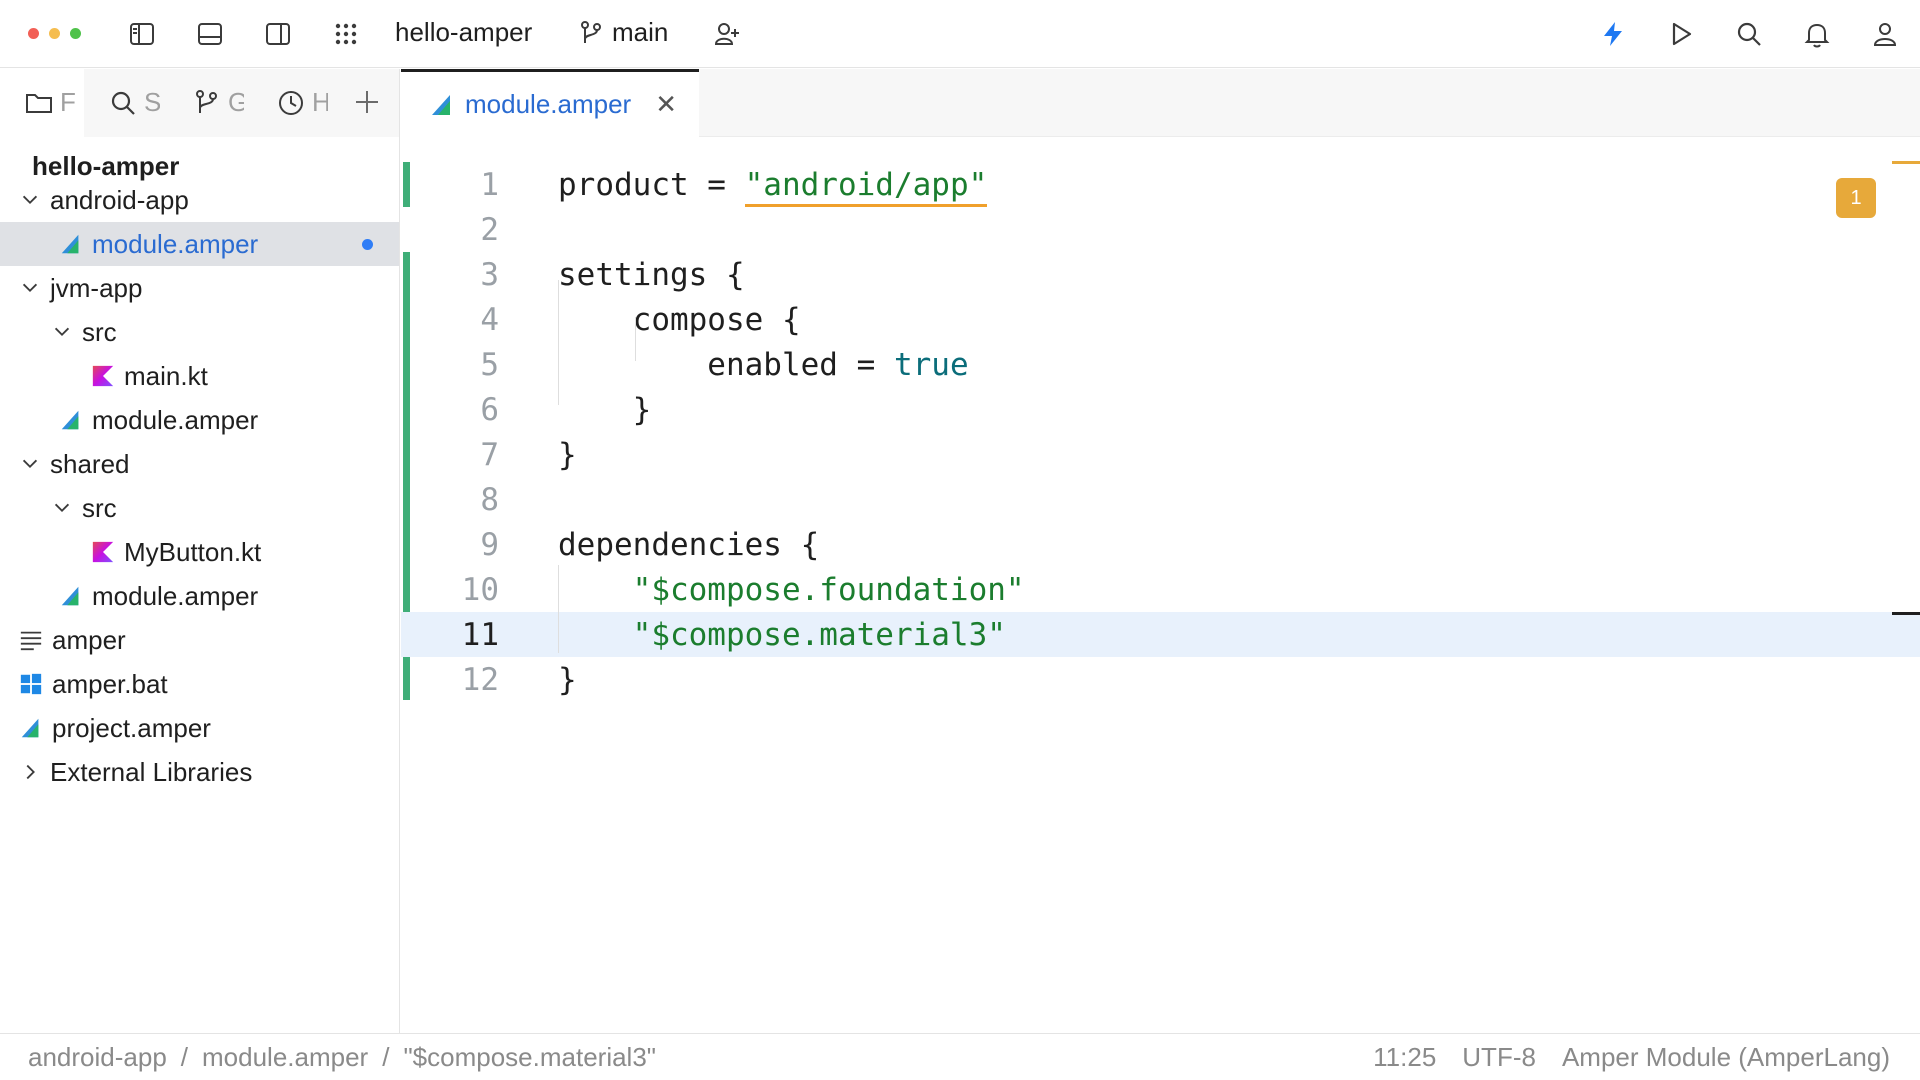 Image resolution: width=1920 pixels, height=1080 pixels. Describe the element at coordinates (200, 288) in the screenshot. I see `tree-item: jvm-app` at that location.